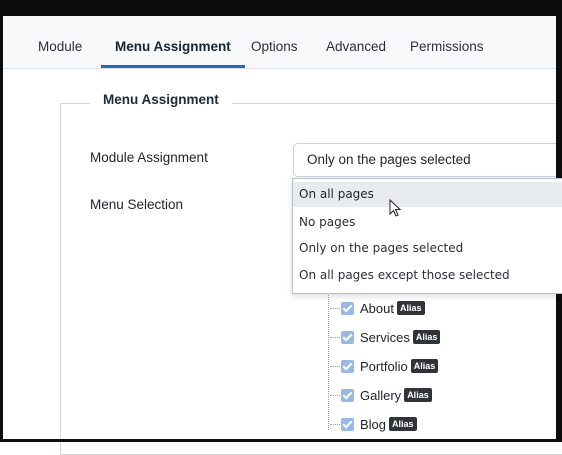 The image size is (562, 455). I want to click on option-all-except-selected: On all pages except those selected, so click(427, 275).